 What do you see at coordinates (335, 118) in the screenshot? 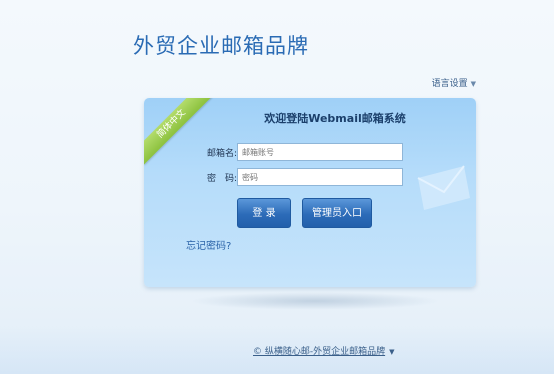
I see `login-title: 欢迎登陆Webmail邮箱系统` at bounding box center [335, 118].